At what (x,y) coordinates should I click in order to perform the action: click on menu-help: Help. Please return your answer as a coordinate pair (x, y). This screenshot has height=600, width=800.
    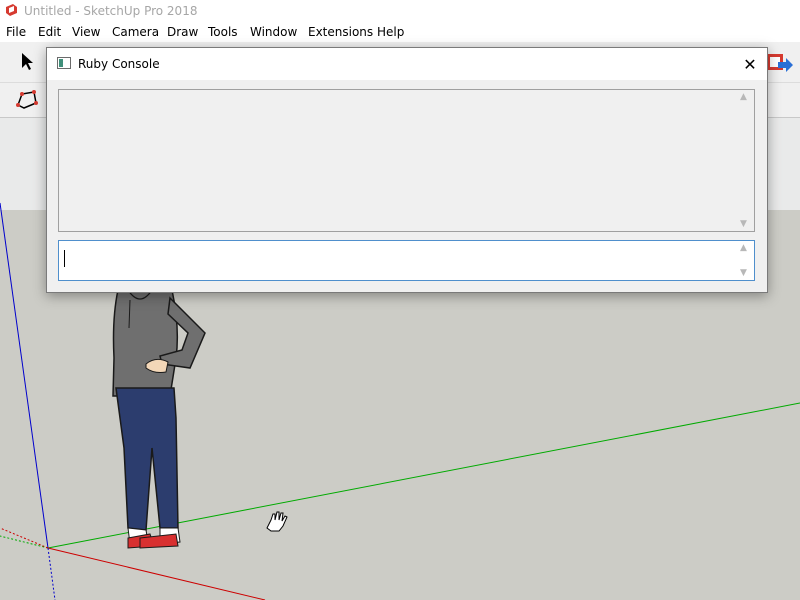
    Looking at the image, I should click on (390, 32).